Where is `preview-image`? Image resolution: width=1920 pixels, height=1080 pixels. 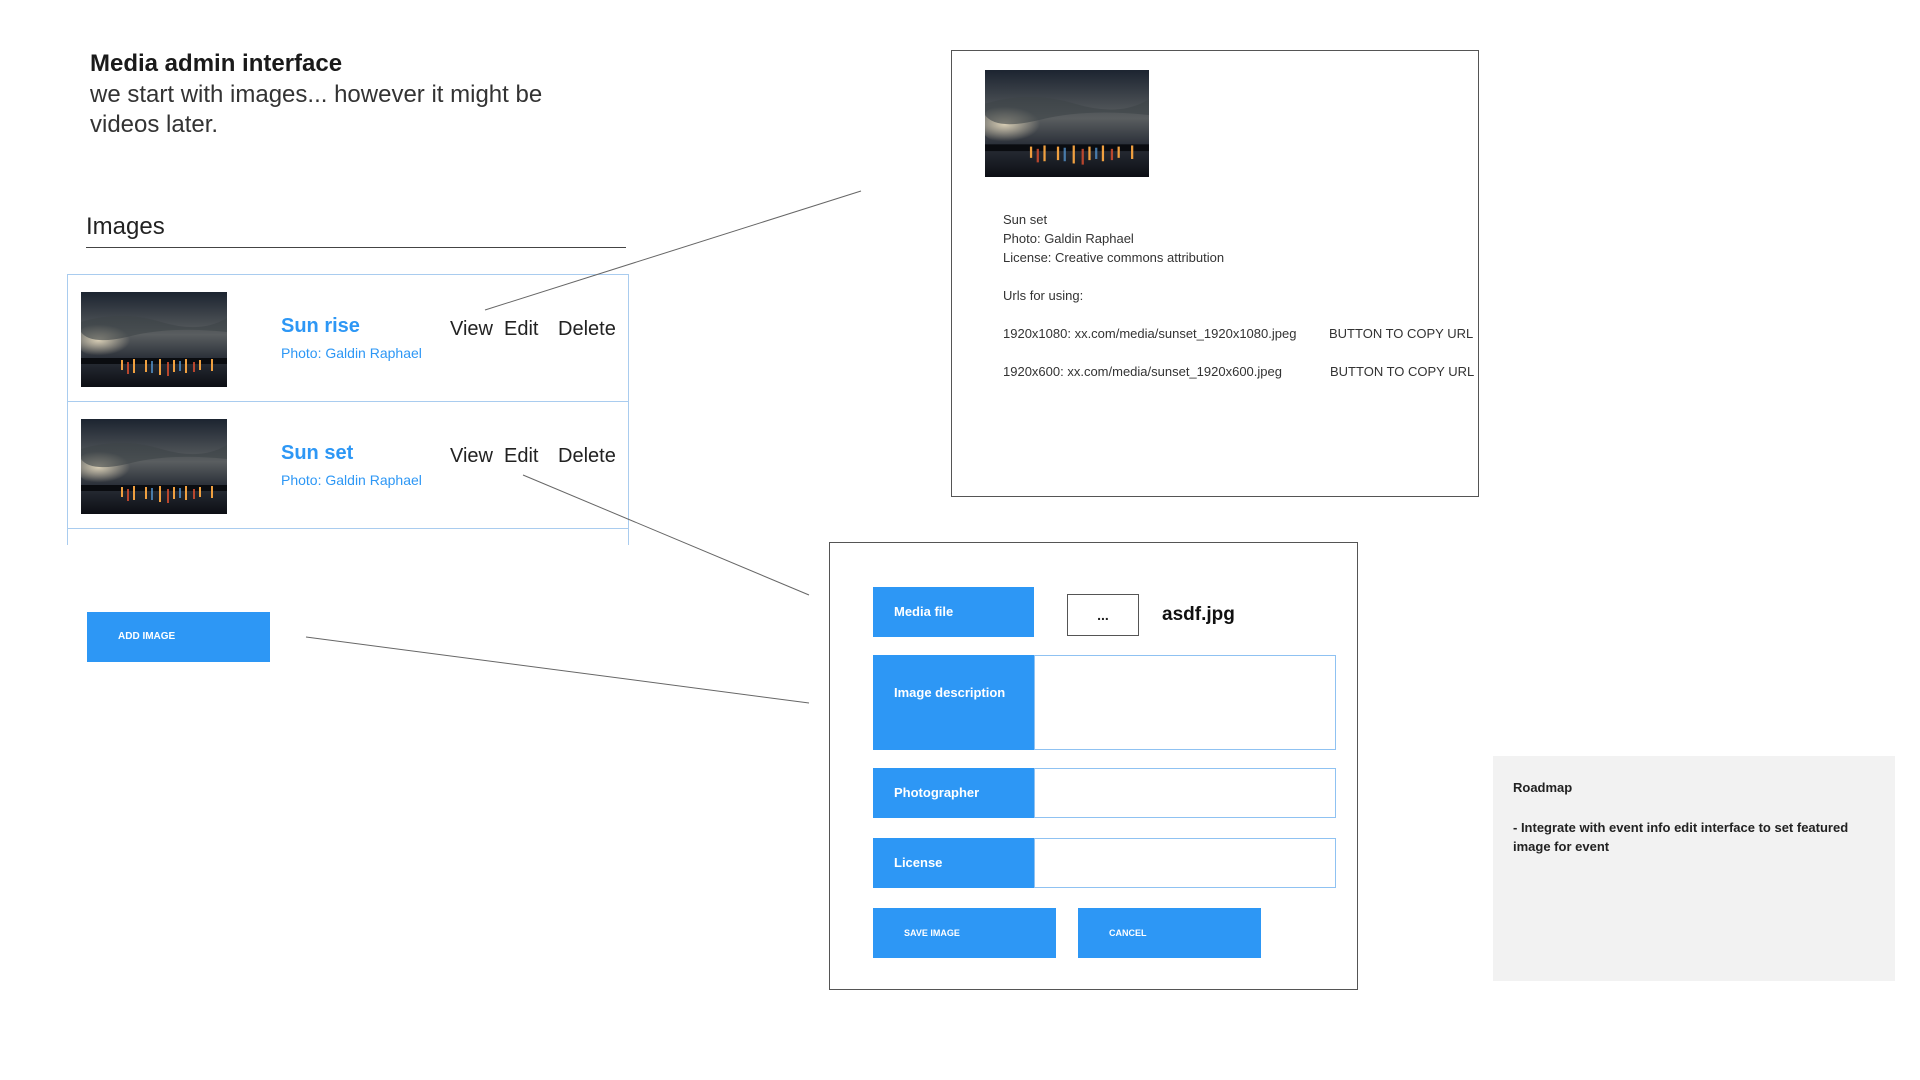 preview-image is located at coordinates (1067, 123).